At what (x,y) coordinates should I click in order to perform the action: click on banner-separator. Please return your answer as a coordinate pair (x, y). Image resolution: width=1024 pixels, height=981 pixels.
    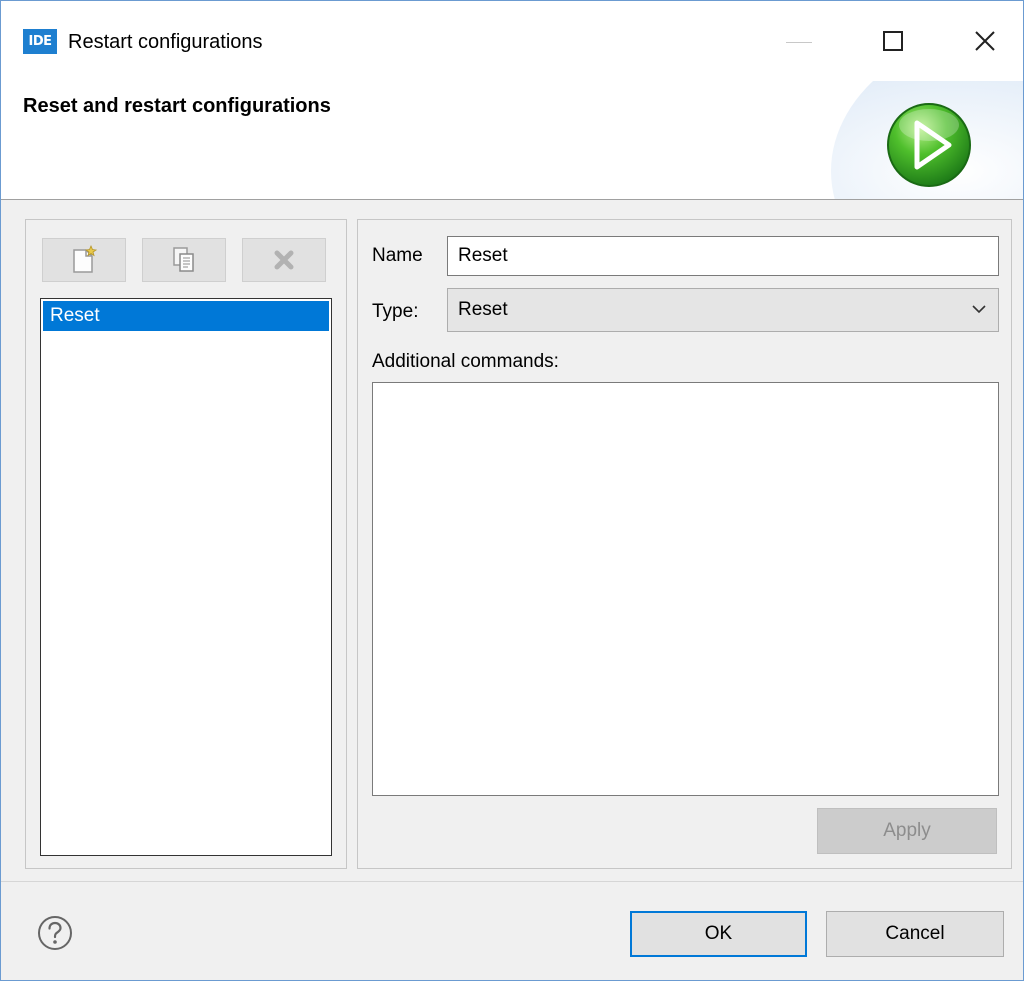
    Looking at the image, I should click on (512, 199).